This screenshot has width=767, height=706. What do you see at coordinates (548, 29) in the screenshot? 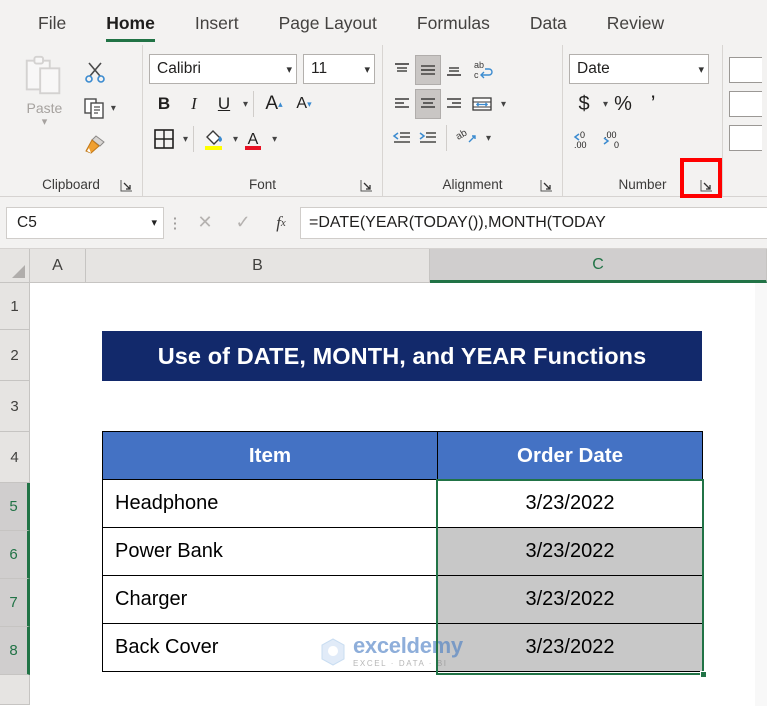
I see `tab-data: Data` at bounding box center [548, 29].